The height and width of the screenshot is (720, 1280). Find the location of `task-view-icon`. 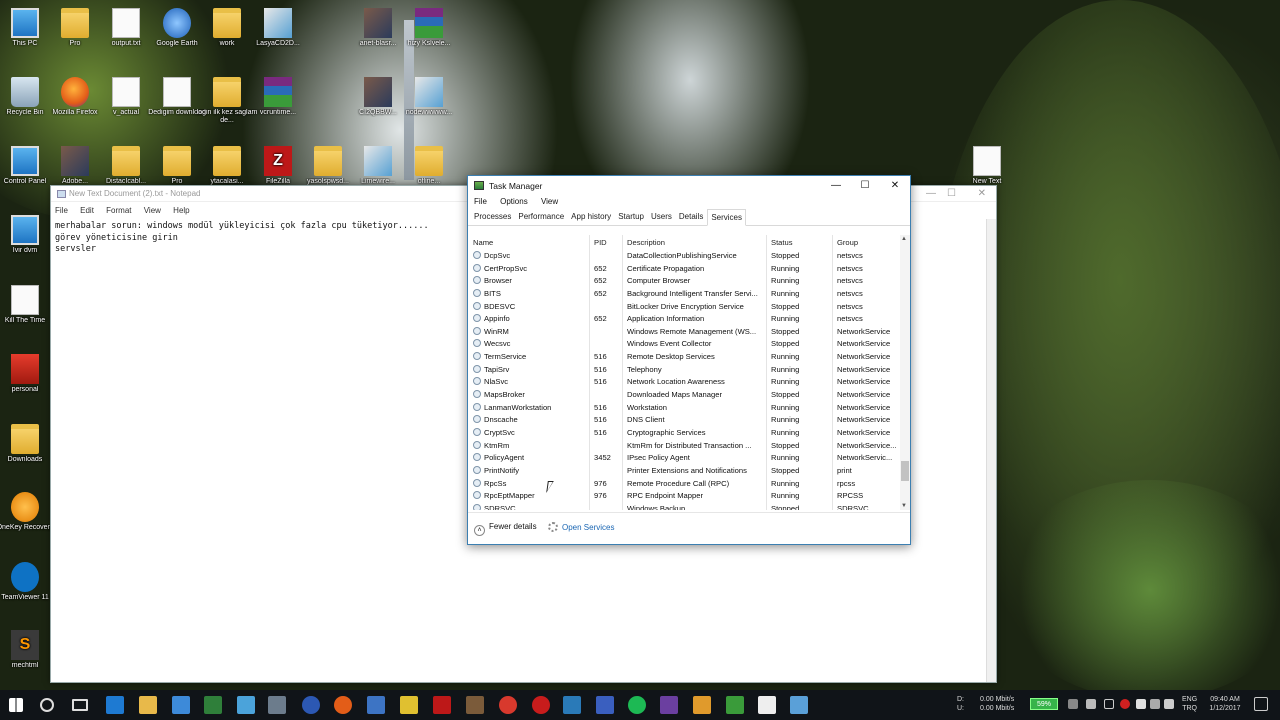

task-view-icon is located at coordinates (80, 705).